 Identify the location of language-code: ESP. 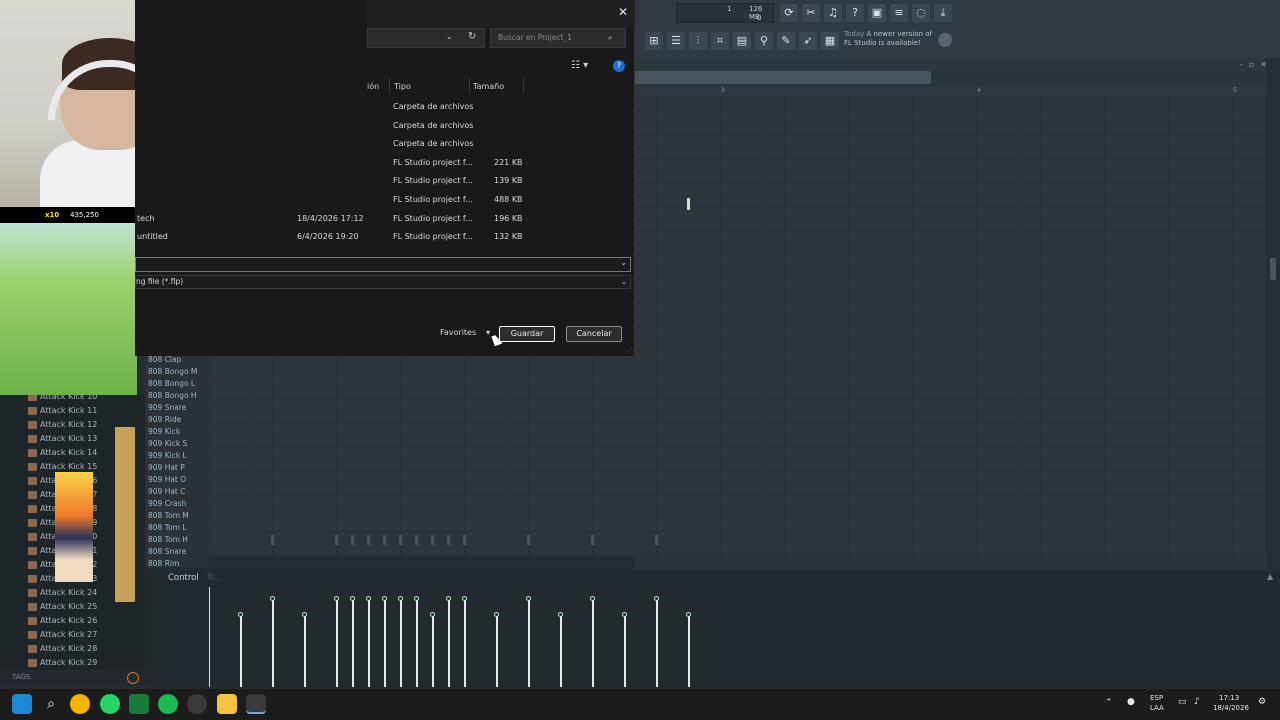
(1156, 698).